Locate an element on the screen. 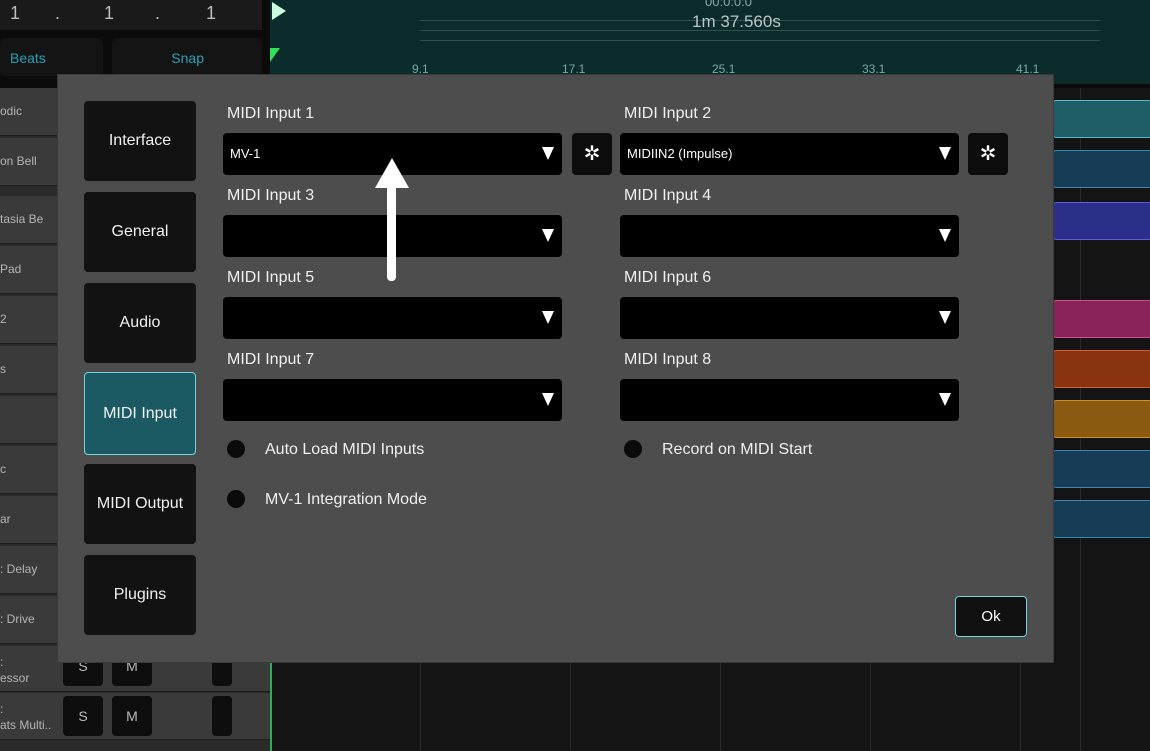  ruler-line is located at coordinates (760, 40).